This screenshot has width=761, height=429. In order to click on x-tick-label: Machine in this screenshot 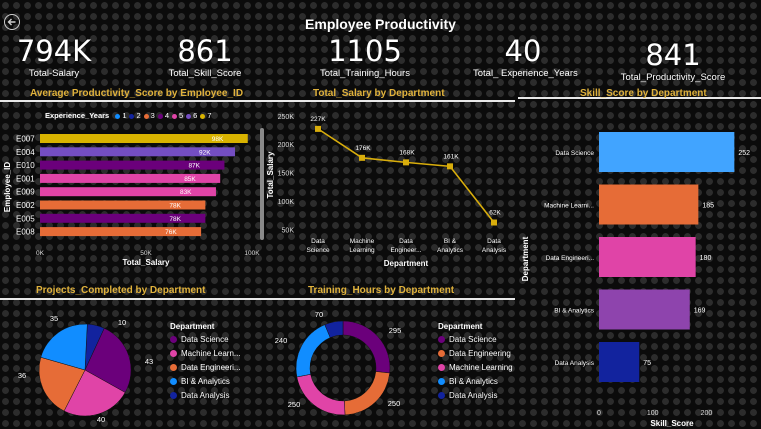, I will do `click(362, 241)`.